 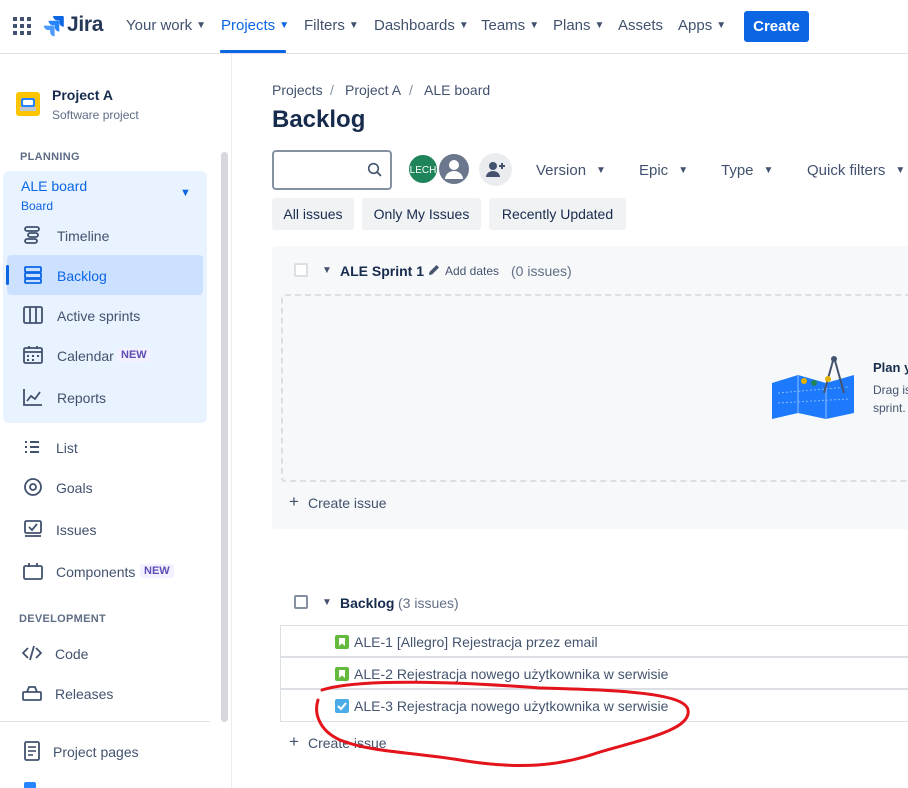 What do you see at coordinates (83, 236) in the screenshot?
I see `sidebar-item-timeline: Timeline` at bounding box center [83, 236].